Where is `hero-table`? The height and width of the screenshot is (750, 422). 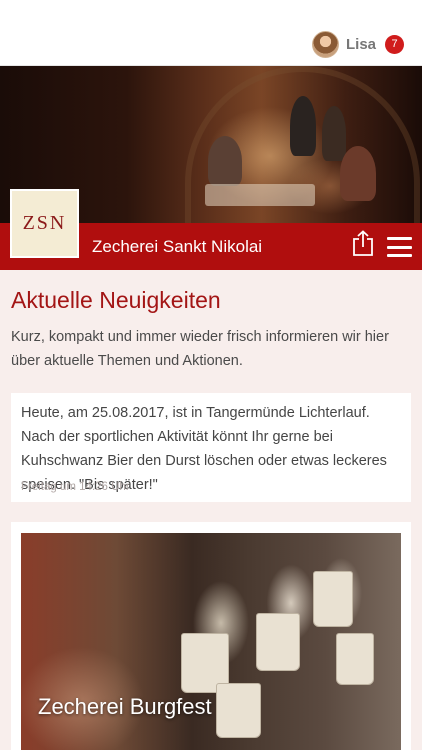
hero-table is located at coordinates (260, 195).